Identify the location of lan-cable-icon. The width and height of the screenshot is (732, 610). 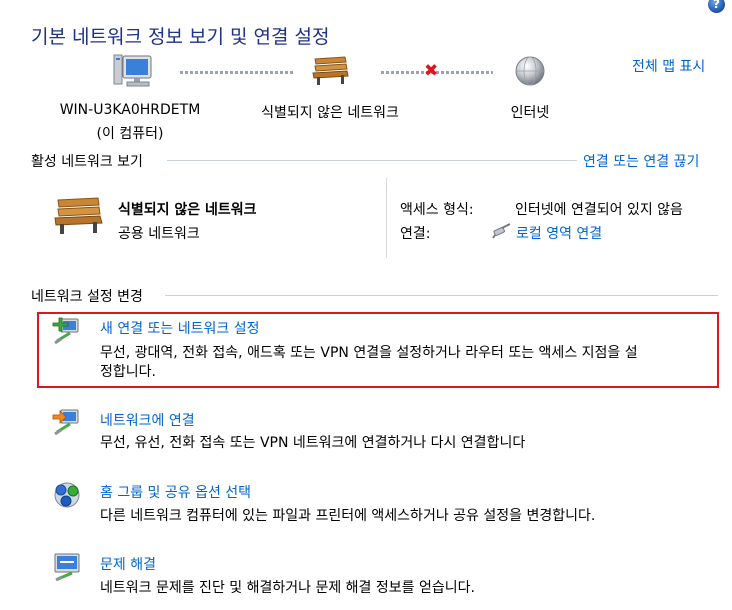
(502, 231).